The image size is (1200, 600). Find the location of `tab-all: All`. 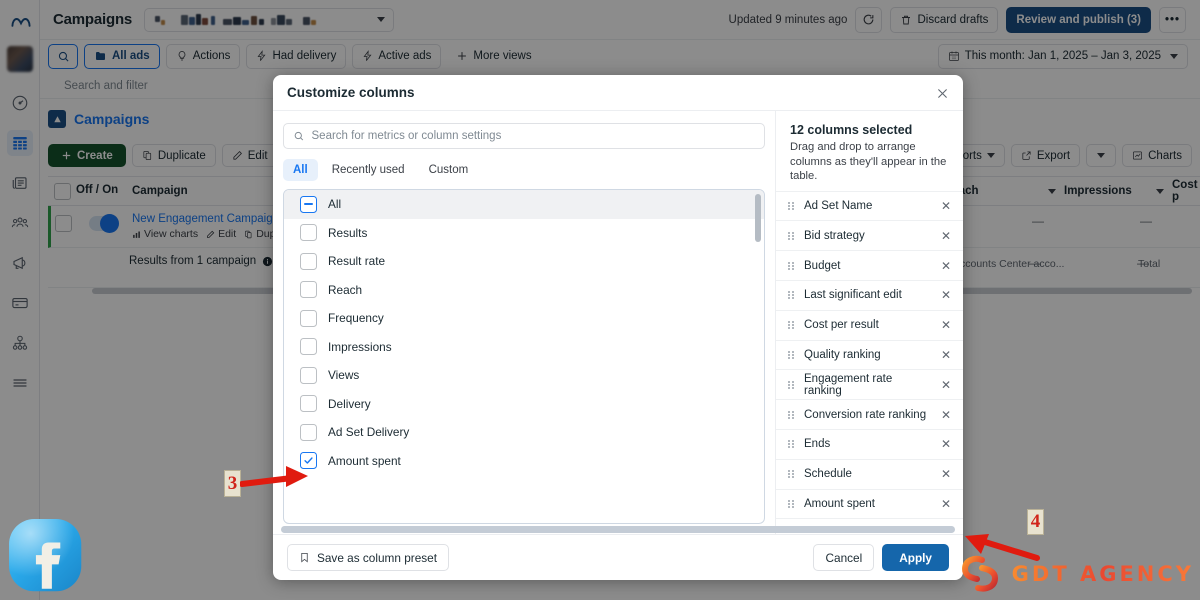

tab-all: All is located at coordinates (300, 170).